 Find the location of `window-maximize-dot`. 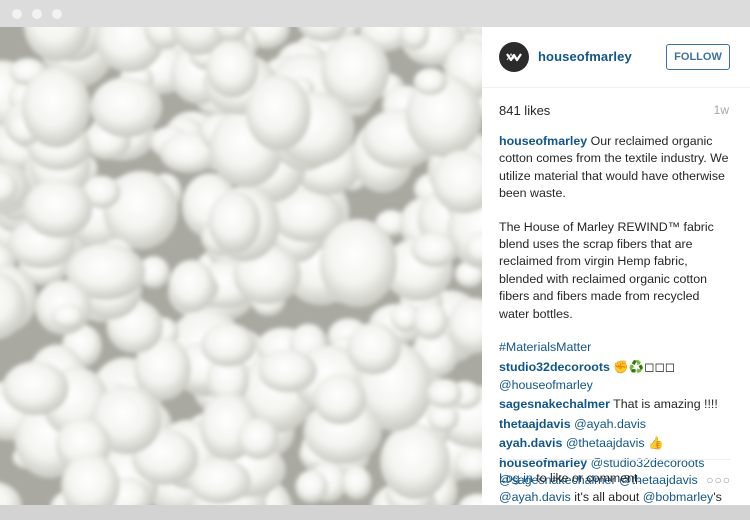

window-maximize-dot is located at coordinates (57, 14).